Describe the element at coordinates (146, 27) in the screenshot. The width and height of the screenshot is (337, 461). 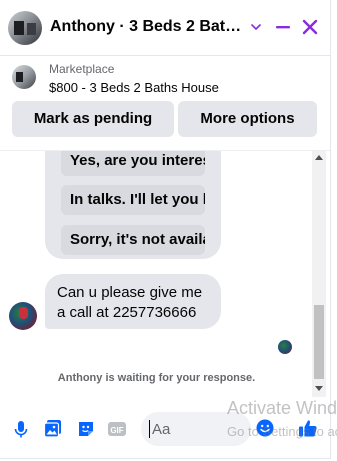
I see `chat-title: Anthony · 3 Beds 2 Baths House` at that location.